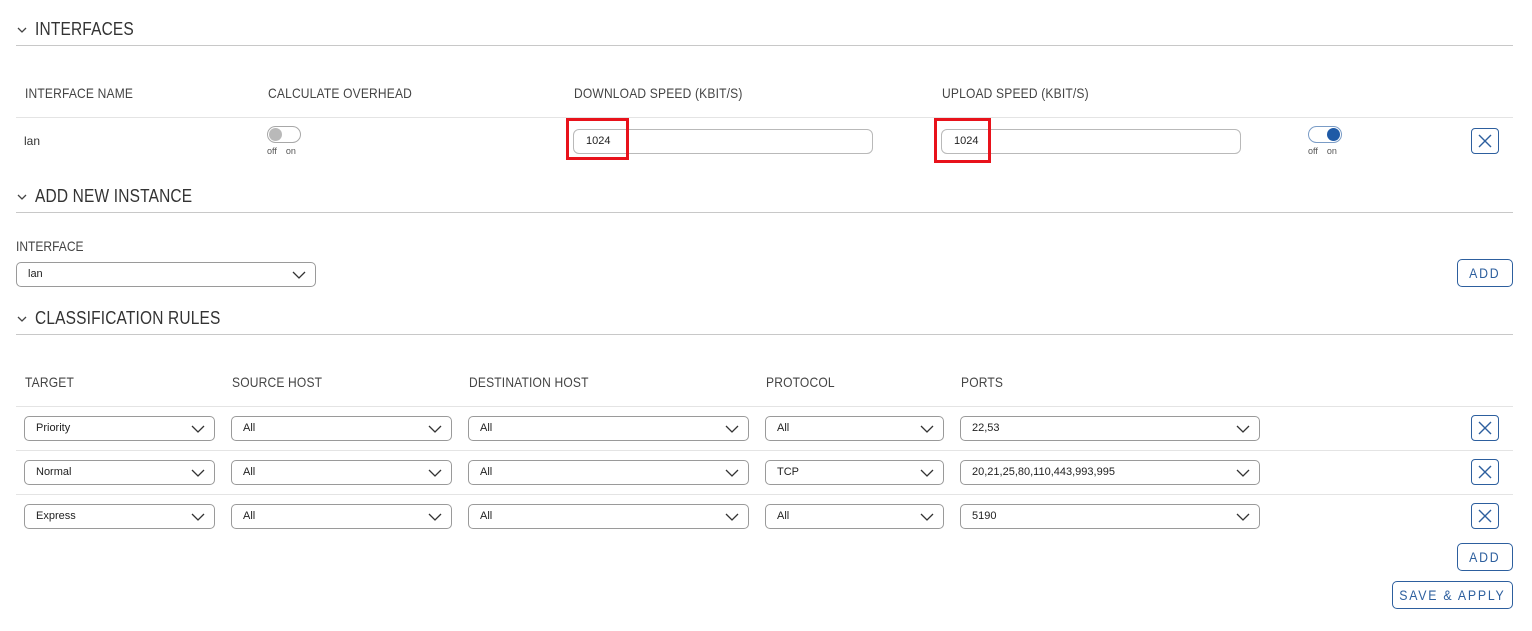  Describe the element at coordinates (35, 274) in the screenshot. I see `select-value: lan` at that location.